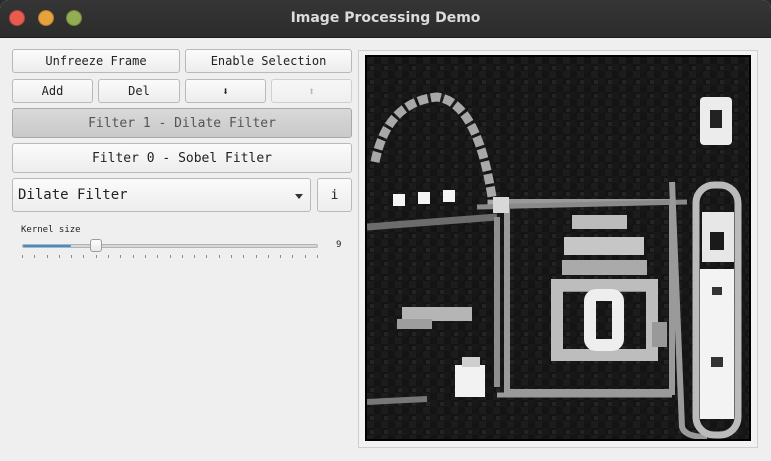  What do you see at coordinates (339, 245) in the screenshot?
I see `kernel-size-value: 9` at bounding box center [339, 245].